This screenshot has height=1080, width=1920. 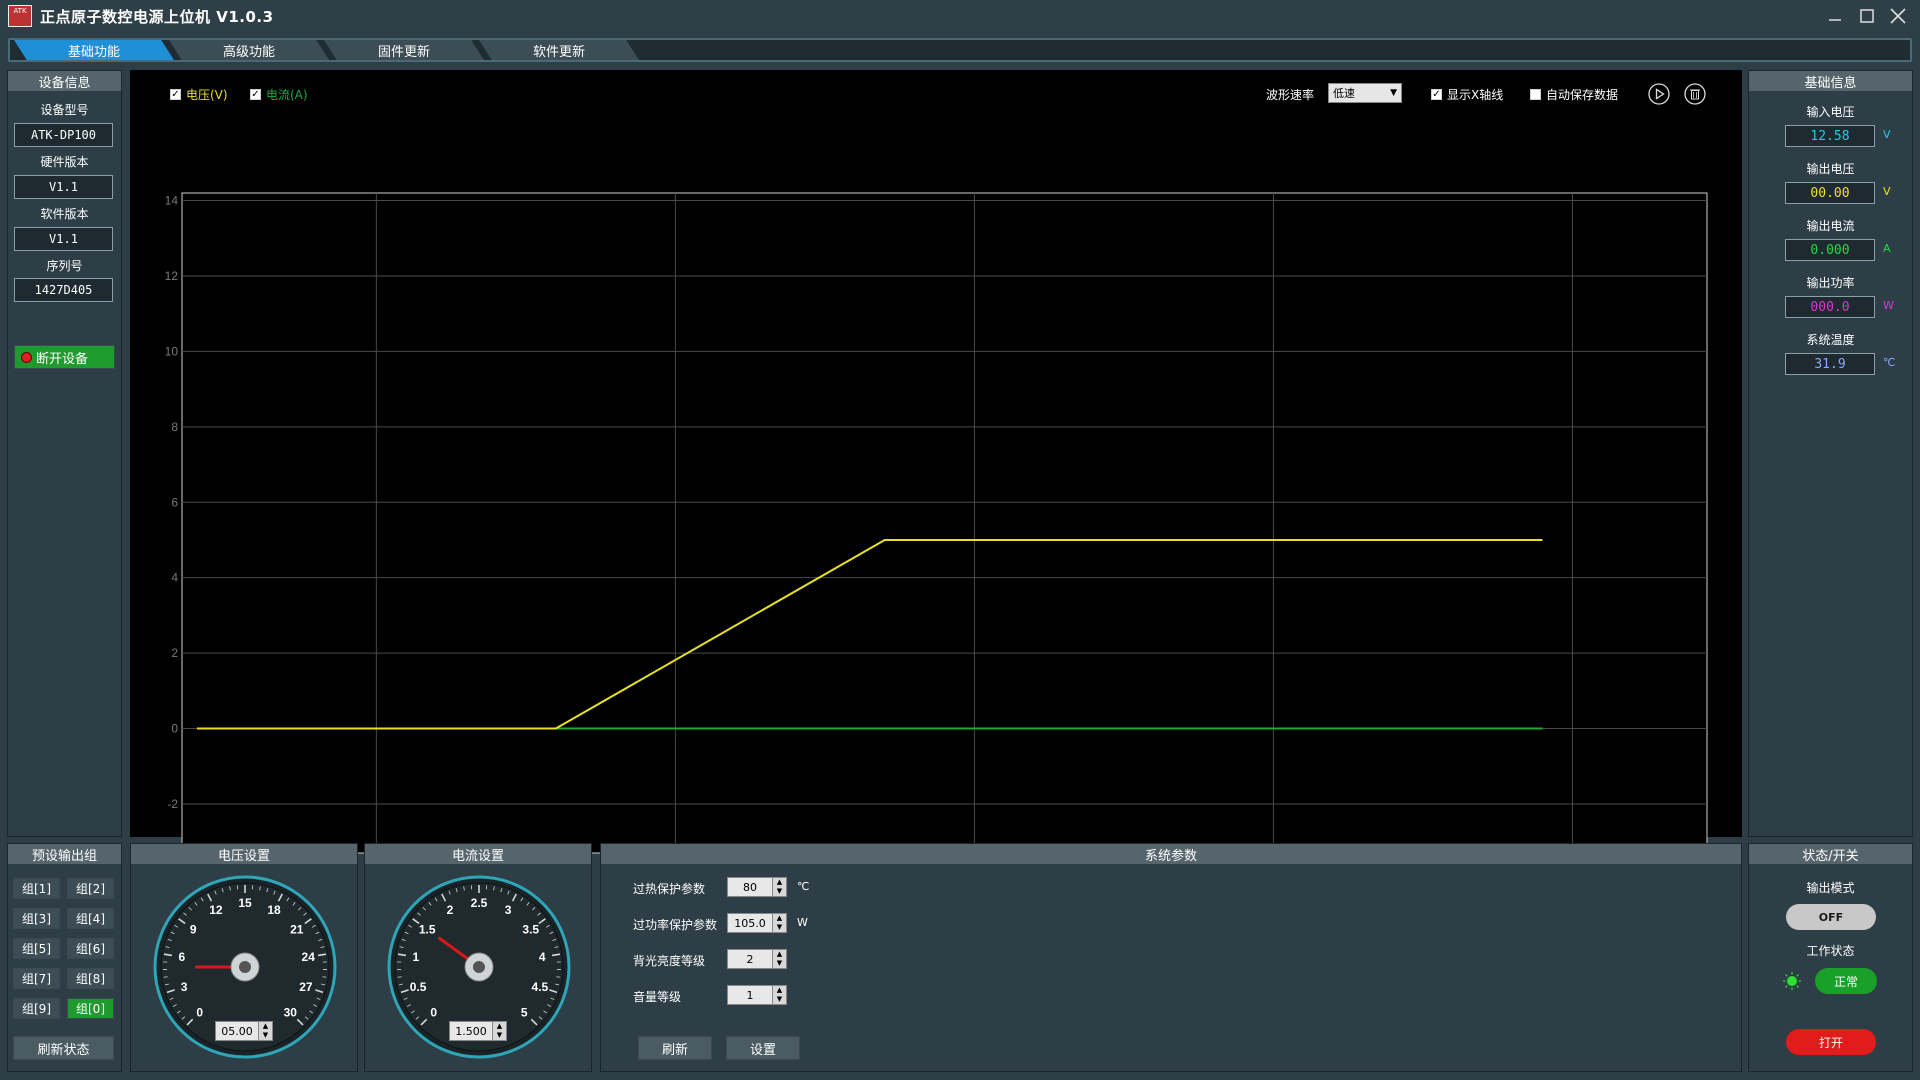 What do you see at coordinates (1889, 362) in the screenshot?
I see `basic-info-unit: ℃` at bounding box center [1889, 362].